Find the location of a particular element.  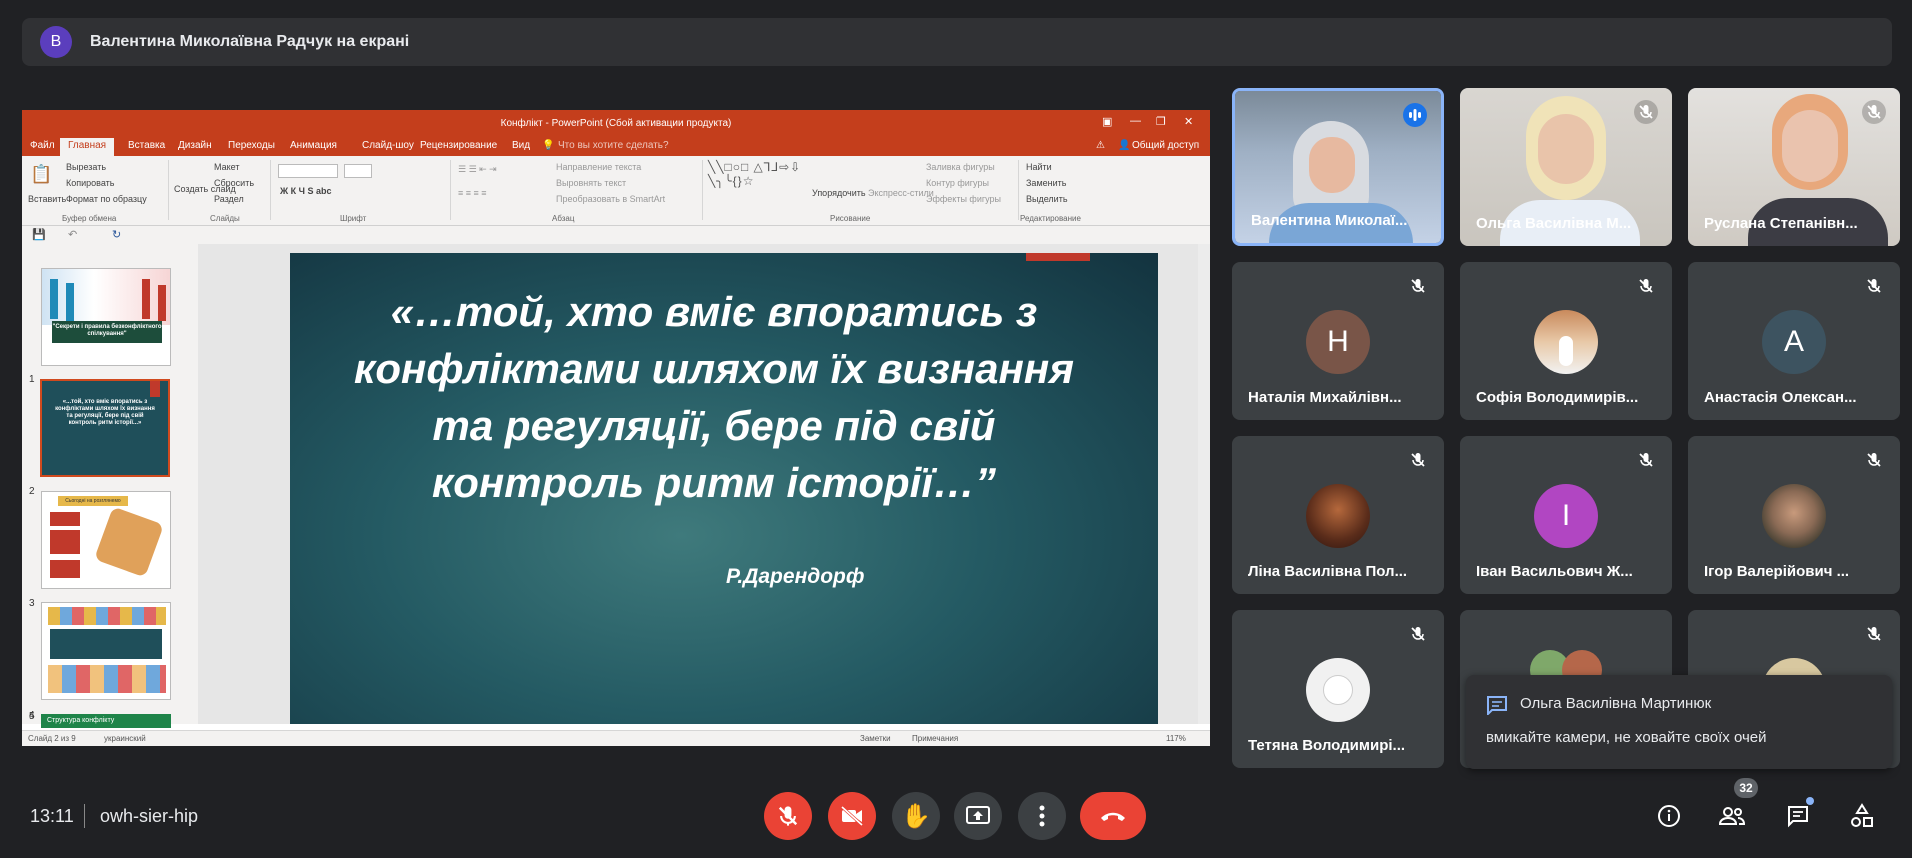

chat-icon is located at coordinates (1798, 817).